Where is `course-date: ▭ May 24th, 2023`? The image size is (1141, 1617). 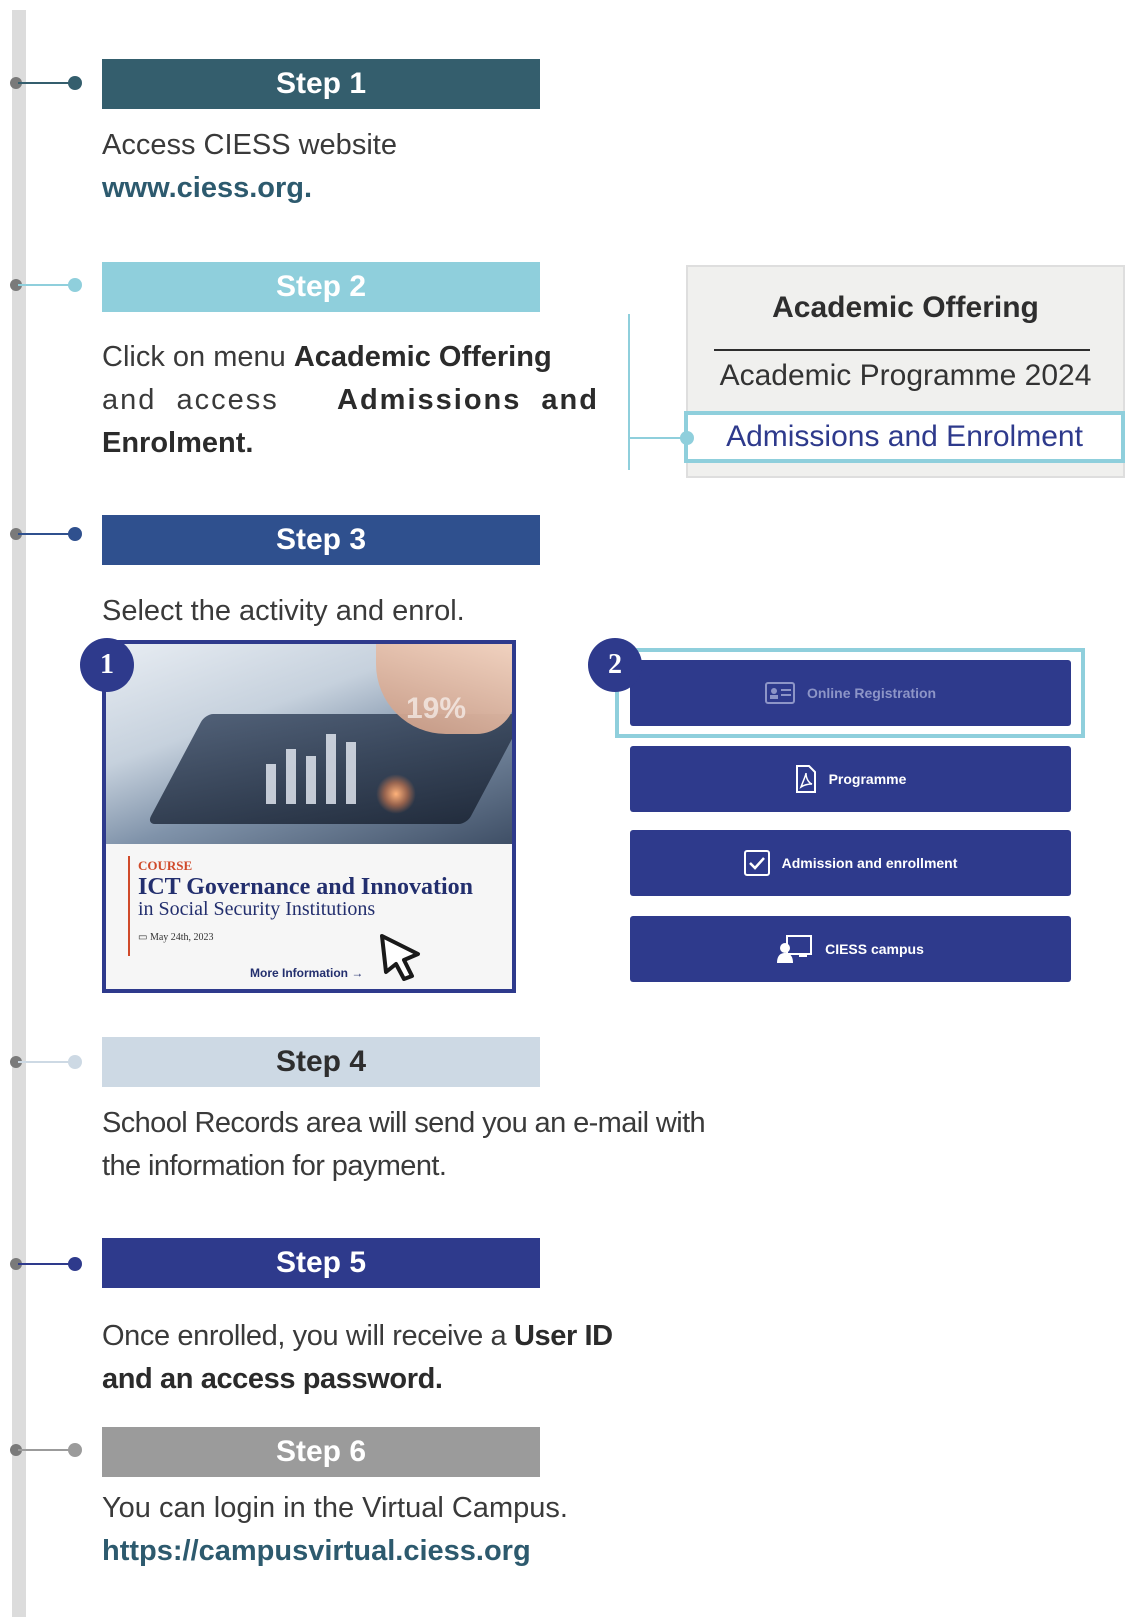 course-date: ▭ May 24th, 2023 is located at coordinates (176, 937).